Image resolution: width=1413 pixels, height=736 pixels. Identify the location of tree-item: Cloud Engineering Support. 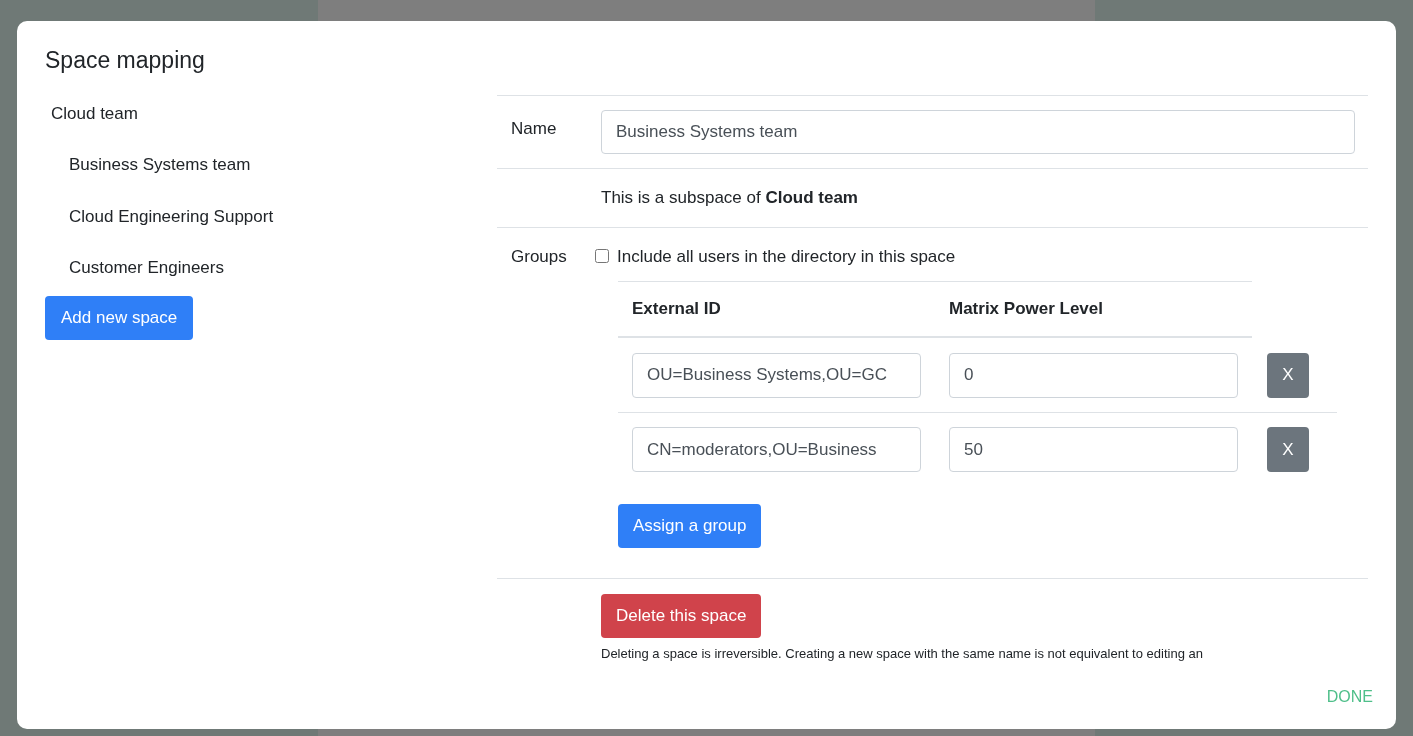
(171, 216).